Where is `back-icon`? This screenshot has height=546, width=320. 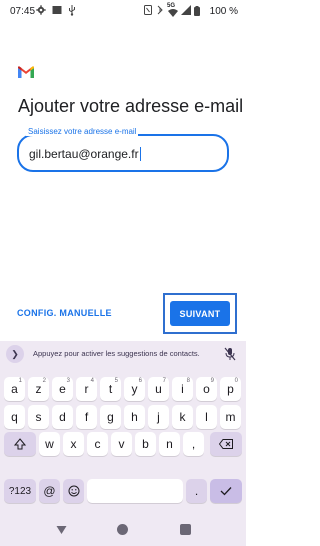
back-icon is located at coordinates (61, 529).